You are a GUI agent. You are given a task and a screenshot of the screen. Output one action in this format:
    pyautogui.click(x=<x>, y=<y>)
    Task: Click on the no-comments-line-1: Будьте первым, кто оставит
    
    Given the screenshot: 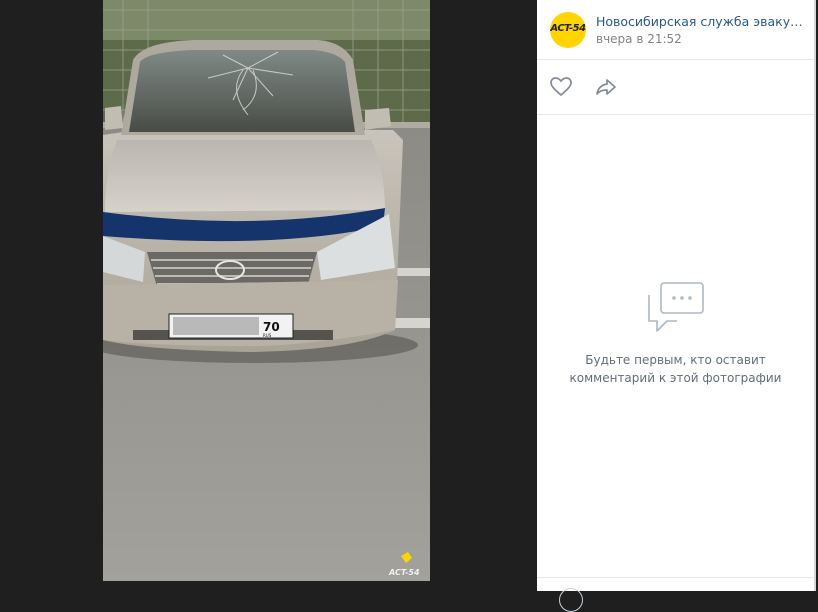 What is the action you would take?
    pyautogui.click(x=675, y=360)
    